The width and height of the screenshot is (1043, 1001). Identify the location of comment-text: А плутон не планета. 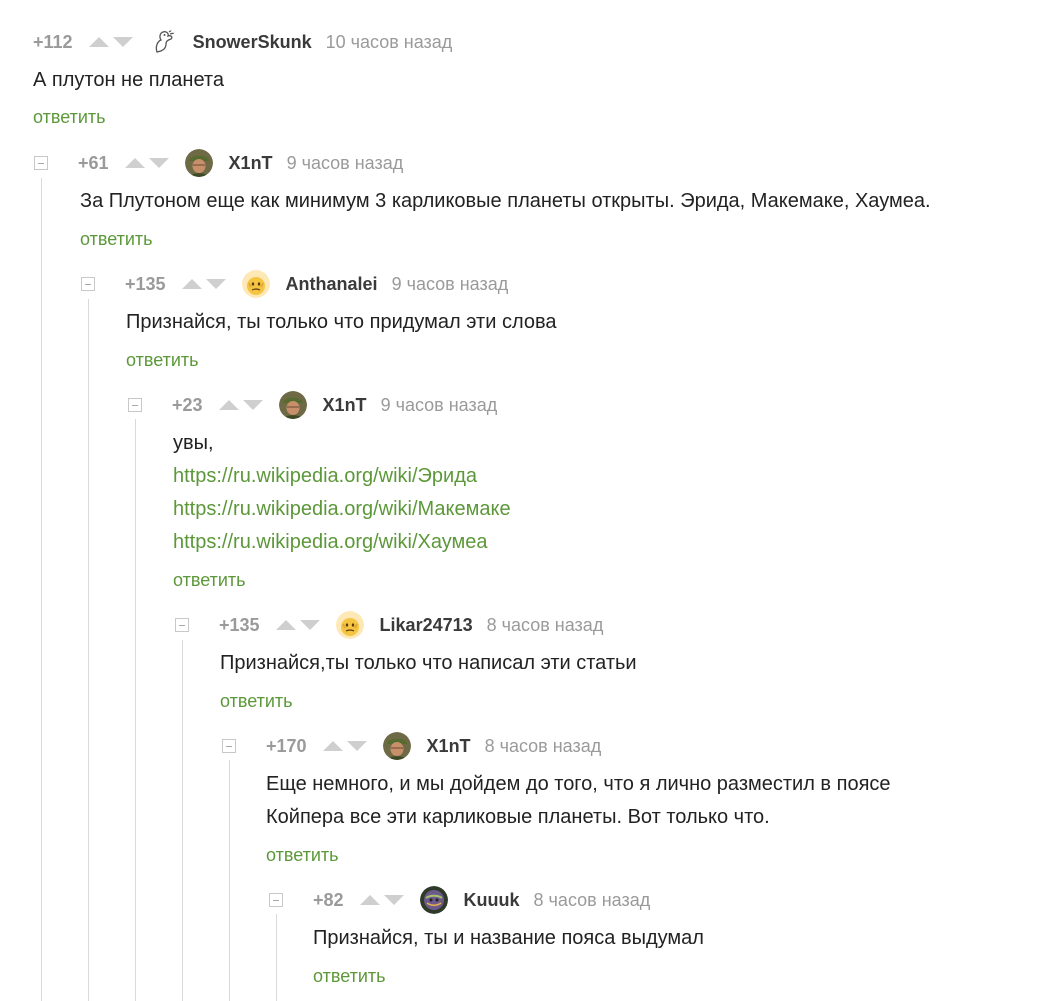
(128, 80).